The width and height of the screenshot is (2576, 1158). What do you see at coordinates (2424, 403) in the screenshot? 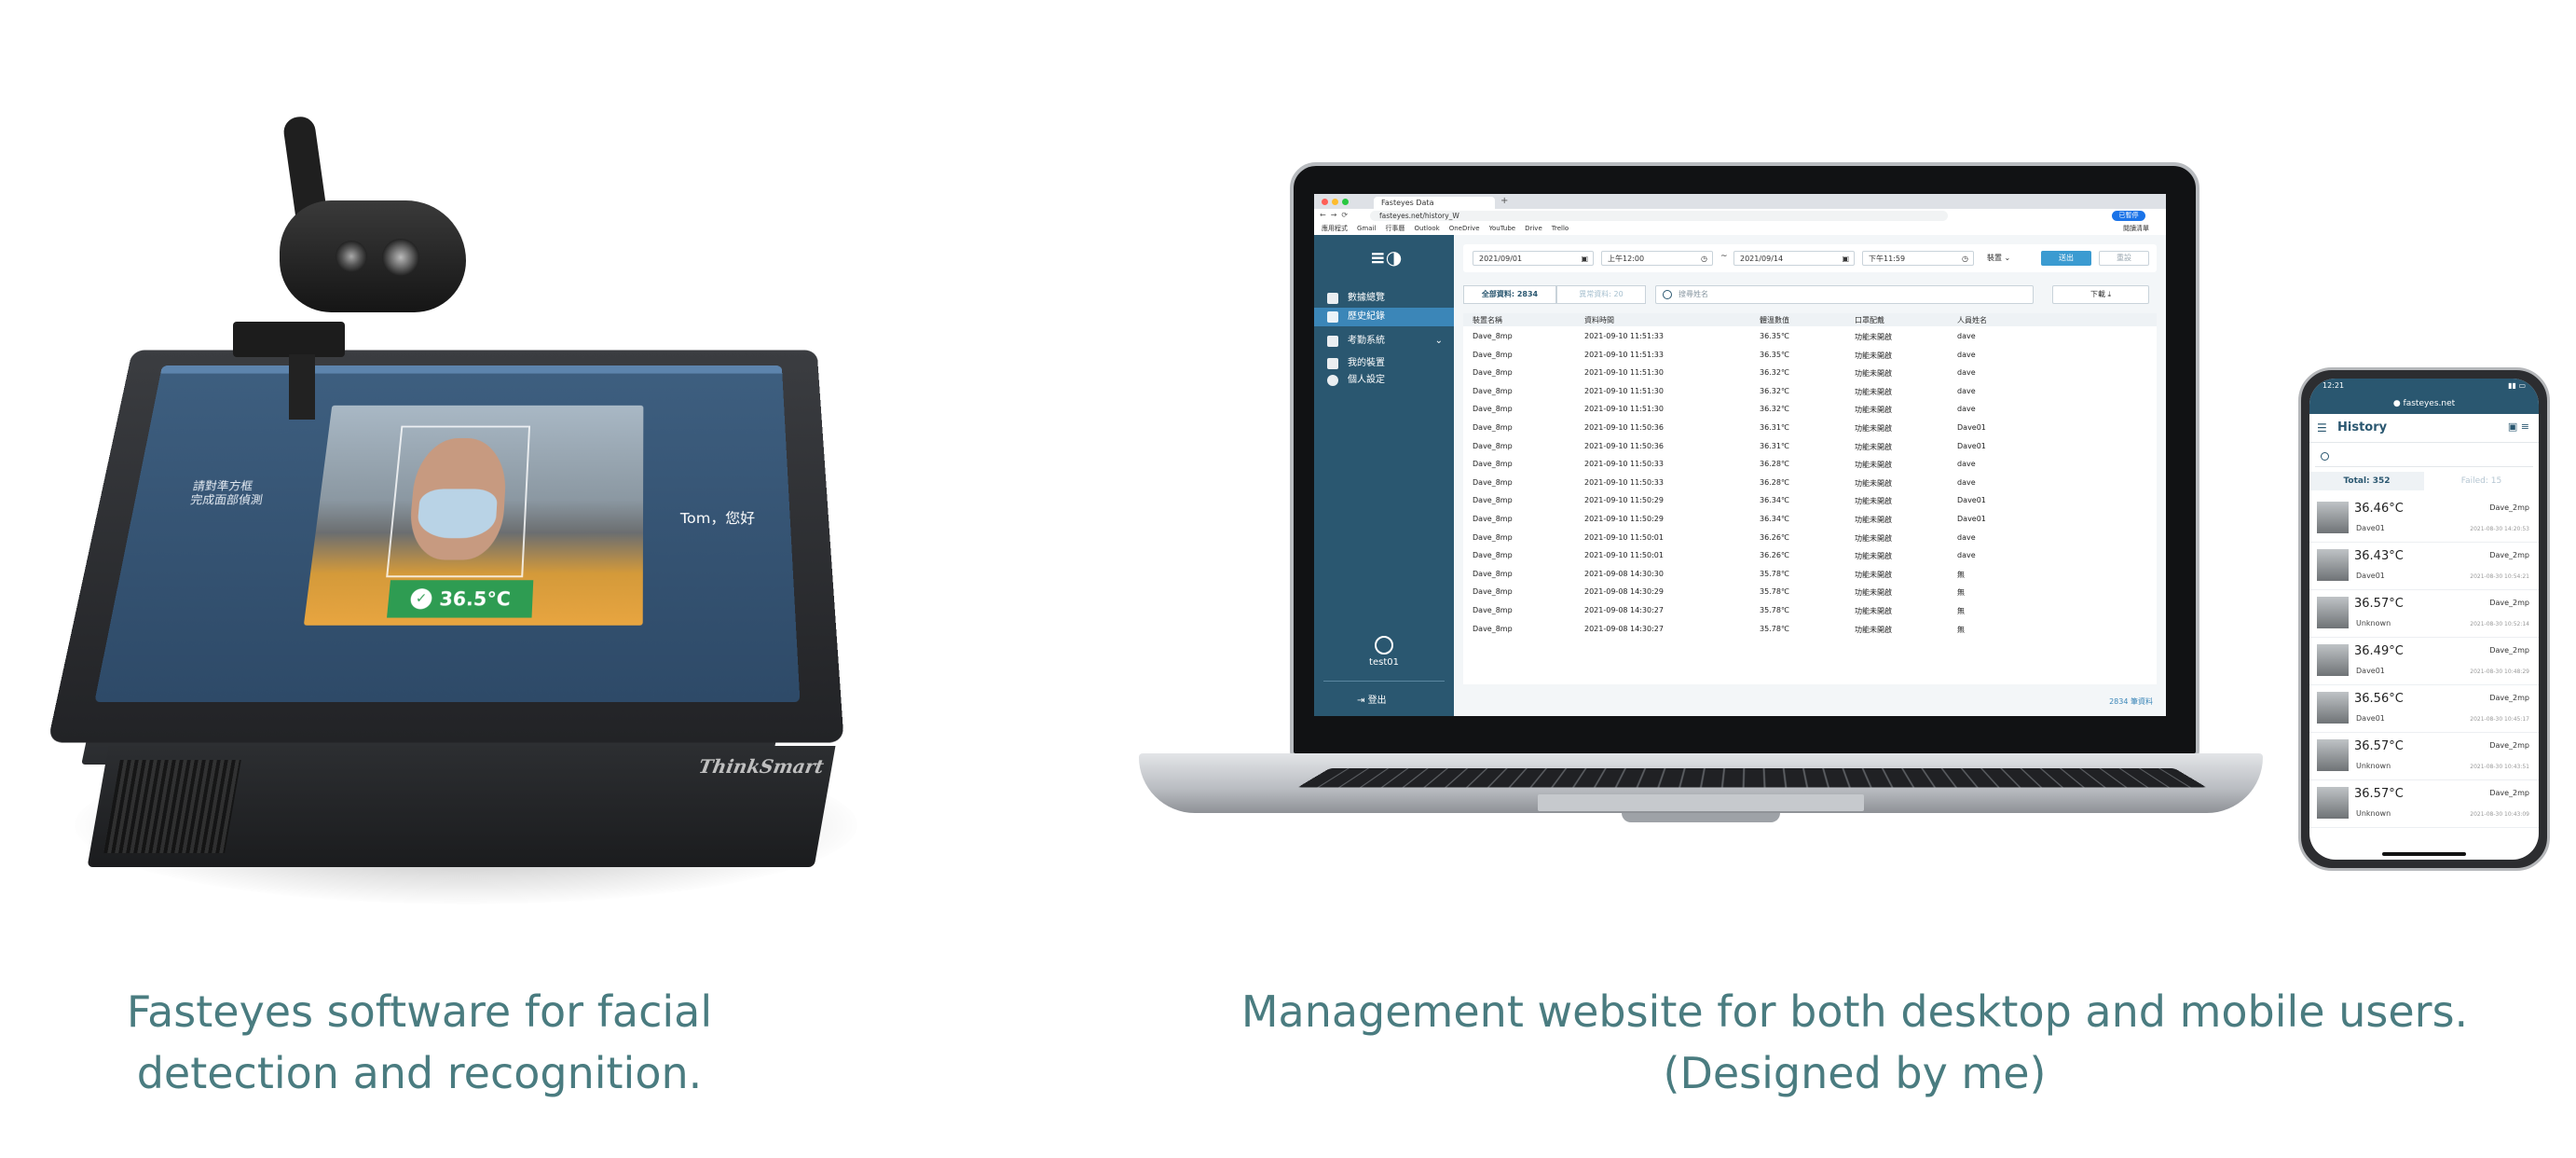
I see `phone-url-bar: ● fasteyes.net` at bounding box center [2424, 403].